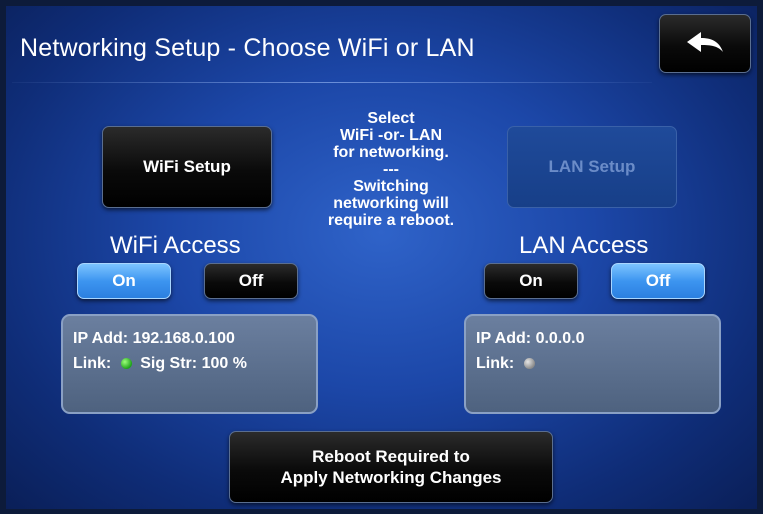  I want to click on lan-ip-row: IP Add: 0.0.0.0, so click(597, 338).